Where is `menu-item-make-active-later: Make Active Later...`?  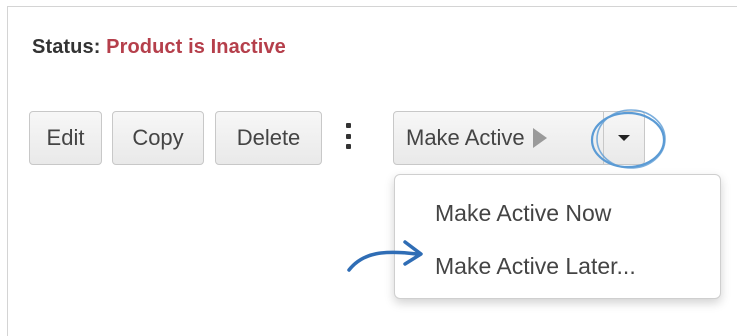 menu-item-make-active-later: Make Active Later... is located at coordinates (535, 266).